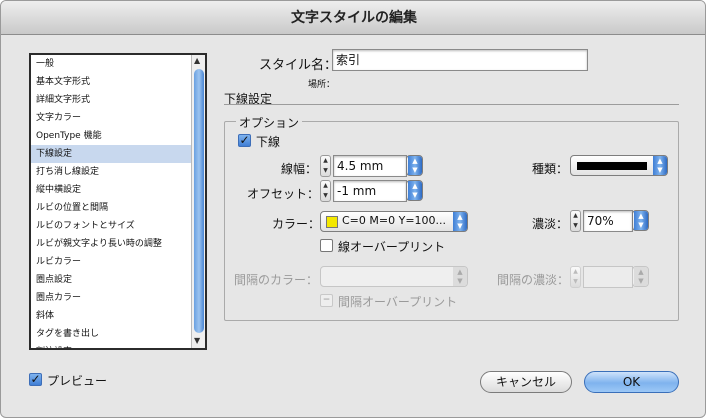  I want to click on scroll-down-arrow-icon: ▼, so click(197, 340).